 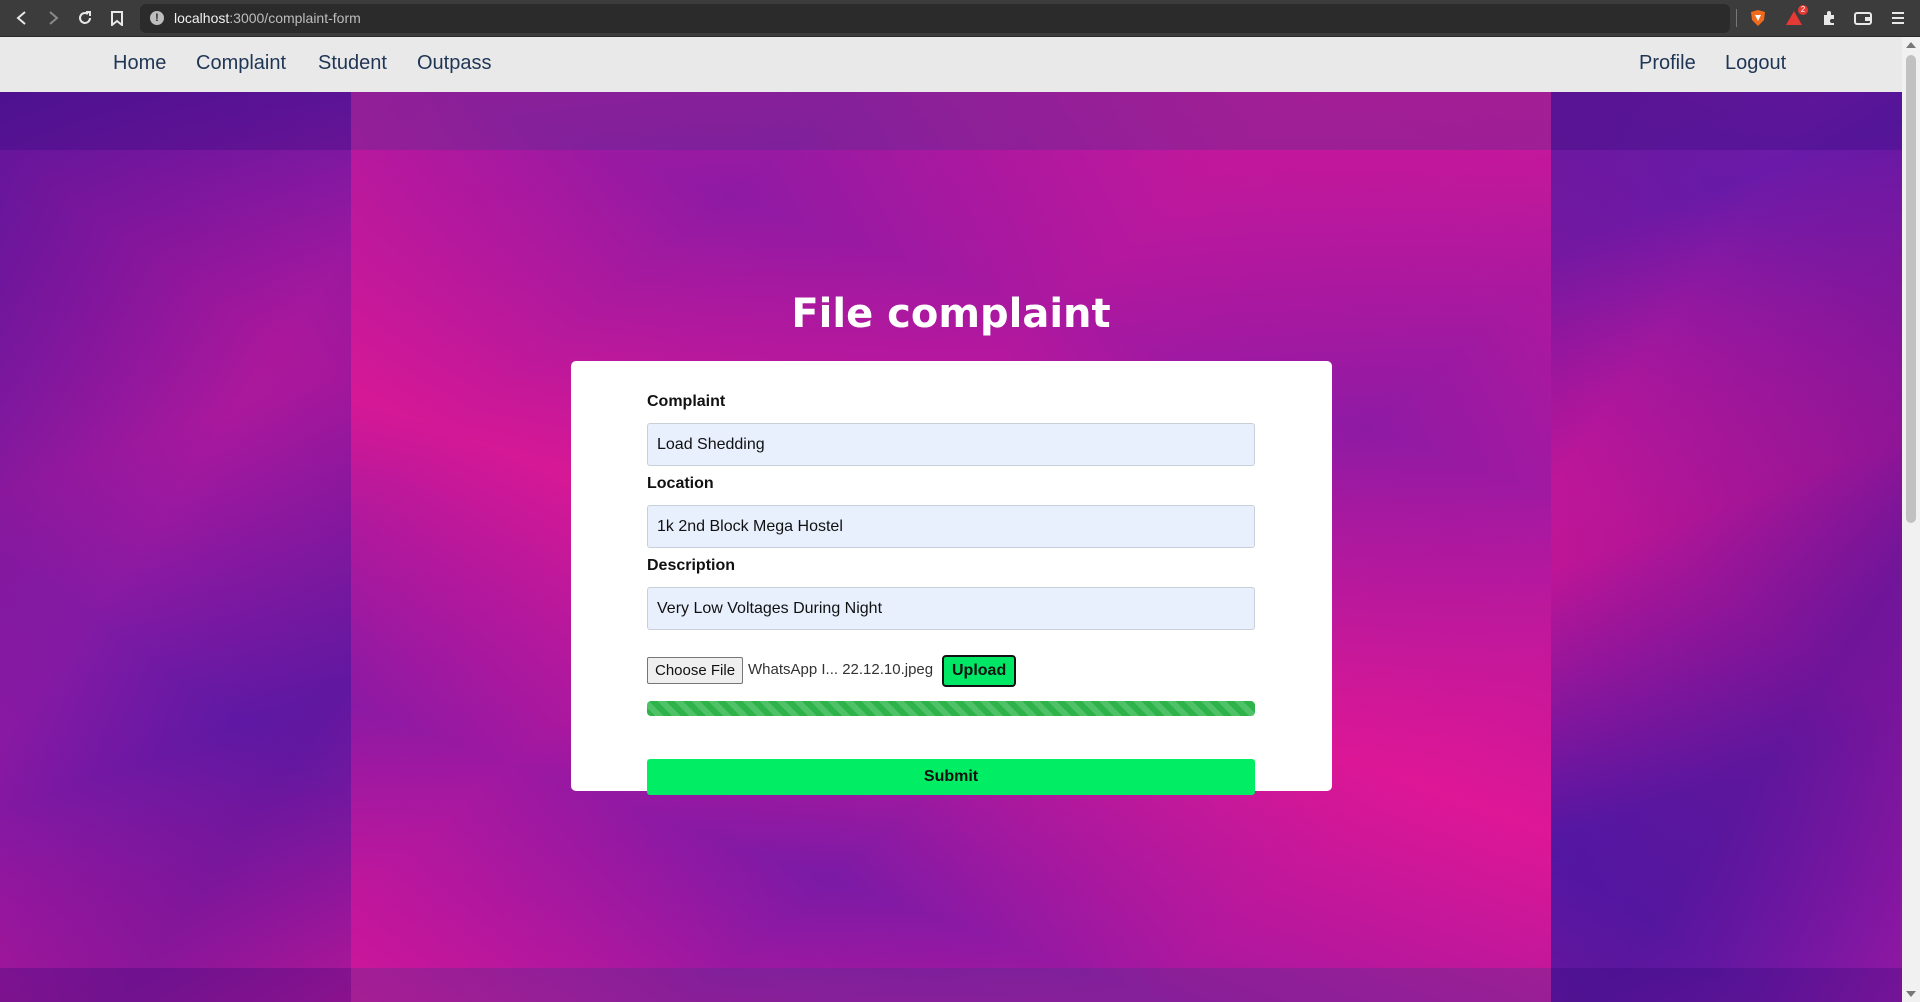 I want to click on description-label: Description, so click(x=691, y=565).